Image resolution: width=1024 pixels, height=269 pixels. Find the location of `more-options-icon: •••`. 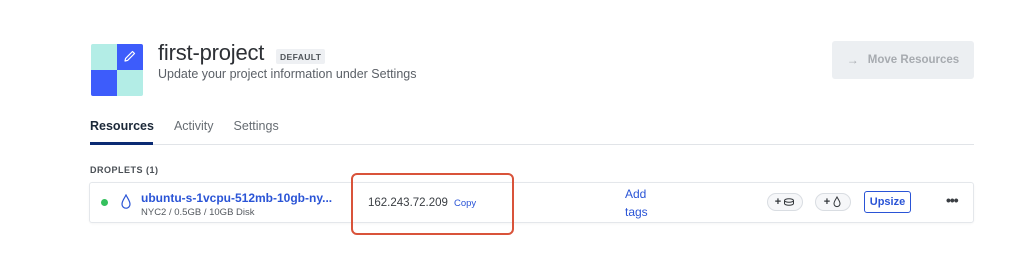

more-options-icon: ••• is located at coordinates (952, 200).